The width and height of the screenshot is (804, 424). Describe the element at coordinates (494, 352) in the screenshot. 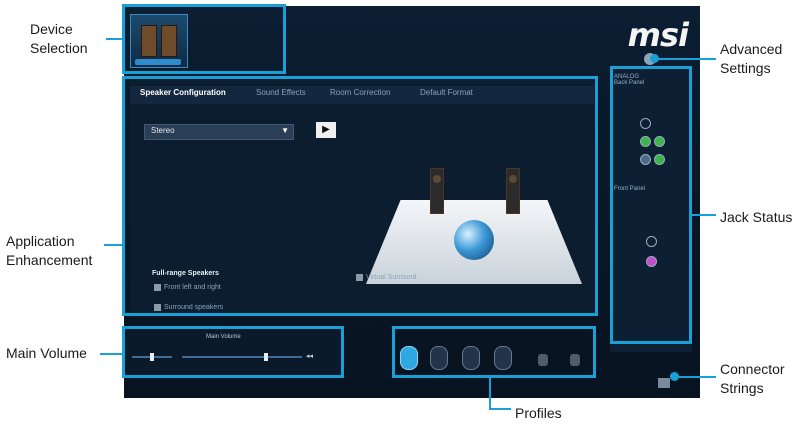

I see `profiles-box` at that location.